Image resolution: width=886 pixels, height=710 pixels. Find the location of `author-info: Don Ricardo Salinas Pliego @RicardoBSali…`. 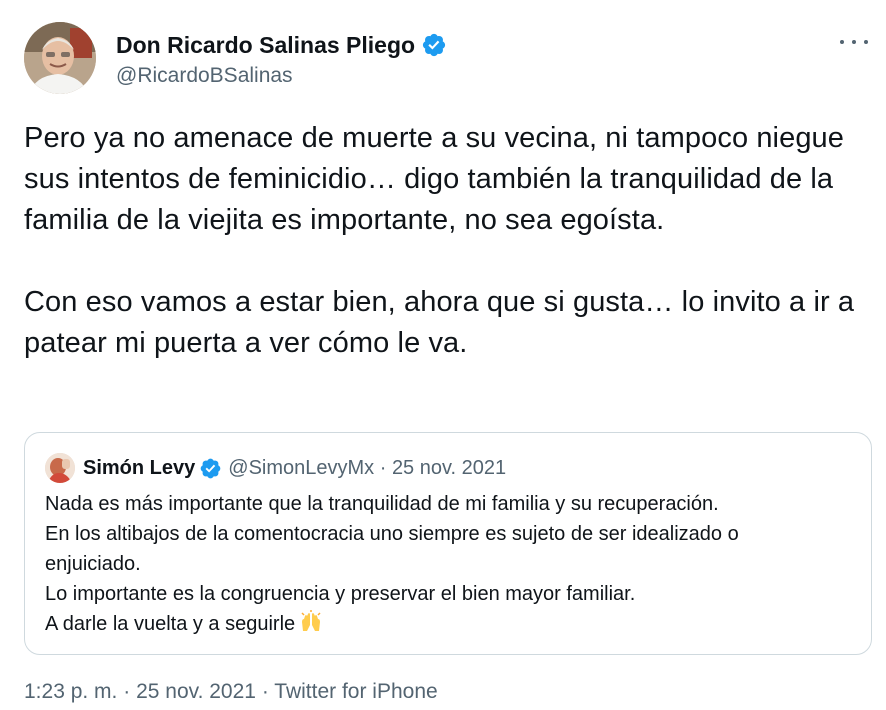

author-info: Don Ricardo Salinas Pliego @RicardoBSali… is located at coordinates (281, 58).